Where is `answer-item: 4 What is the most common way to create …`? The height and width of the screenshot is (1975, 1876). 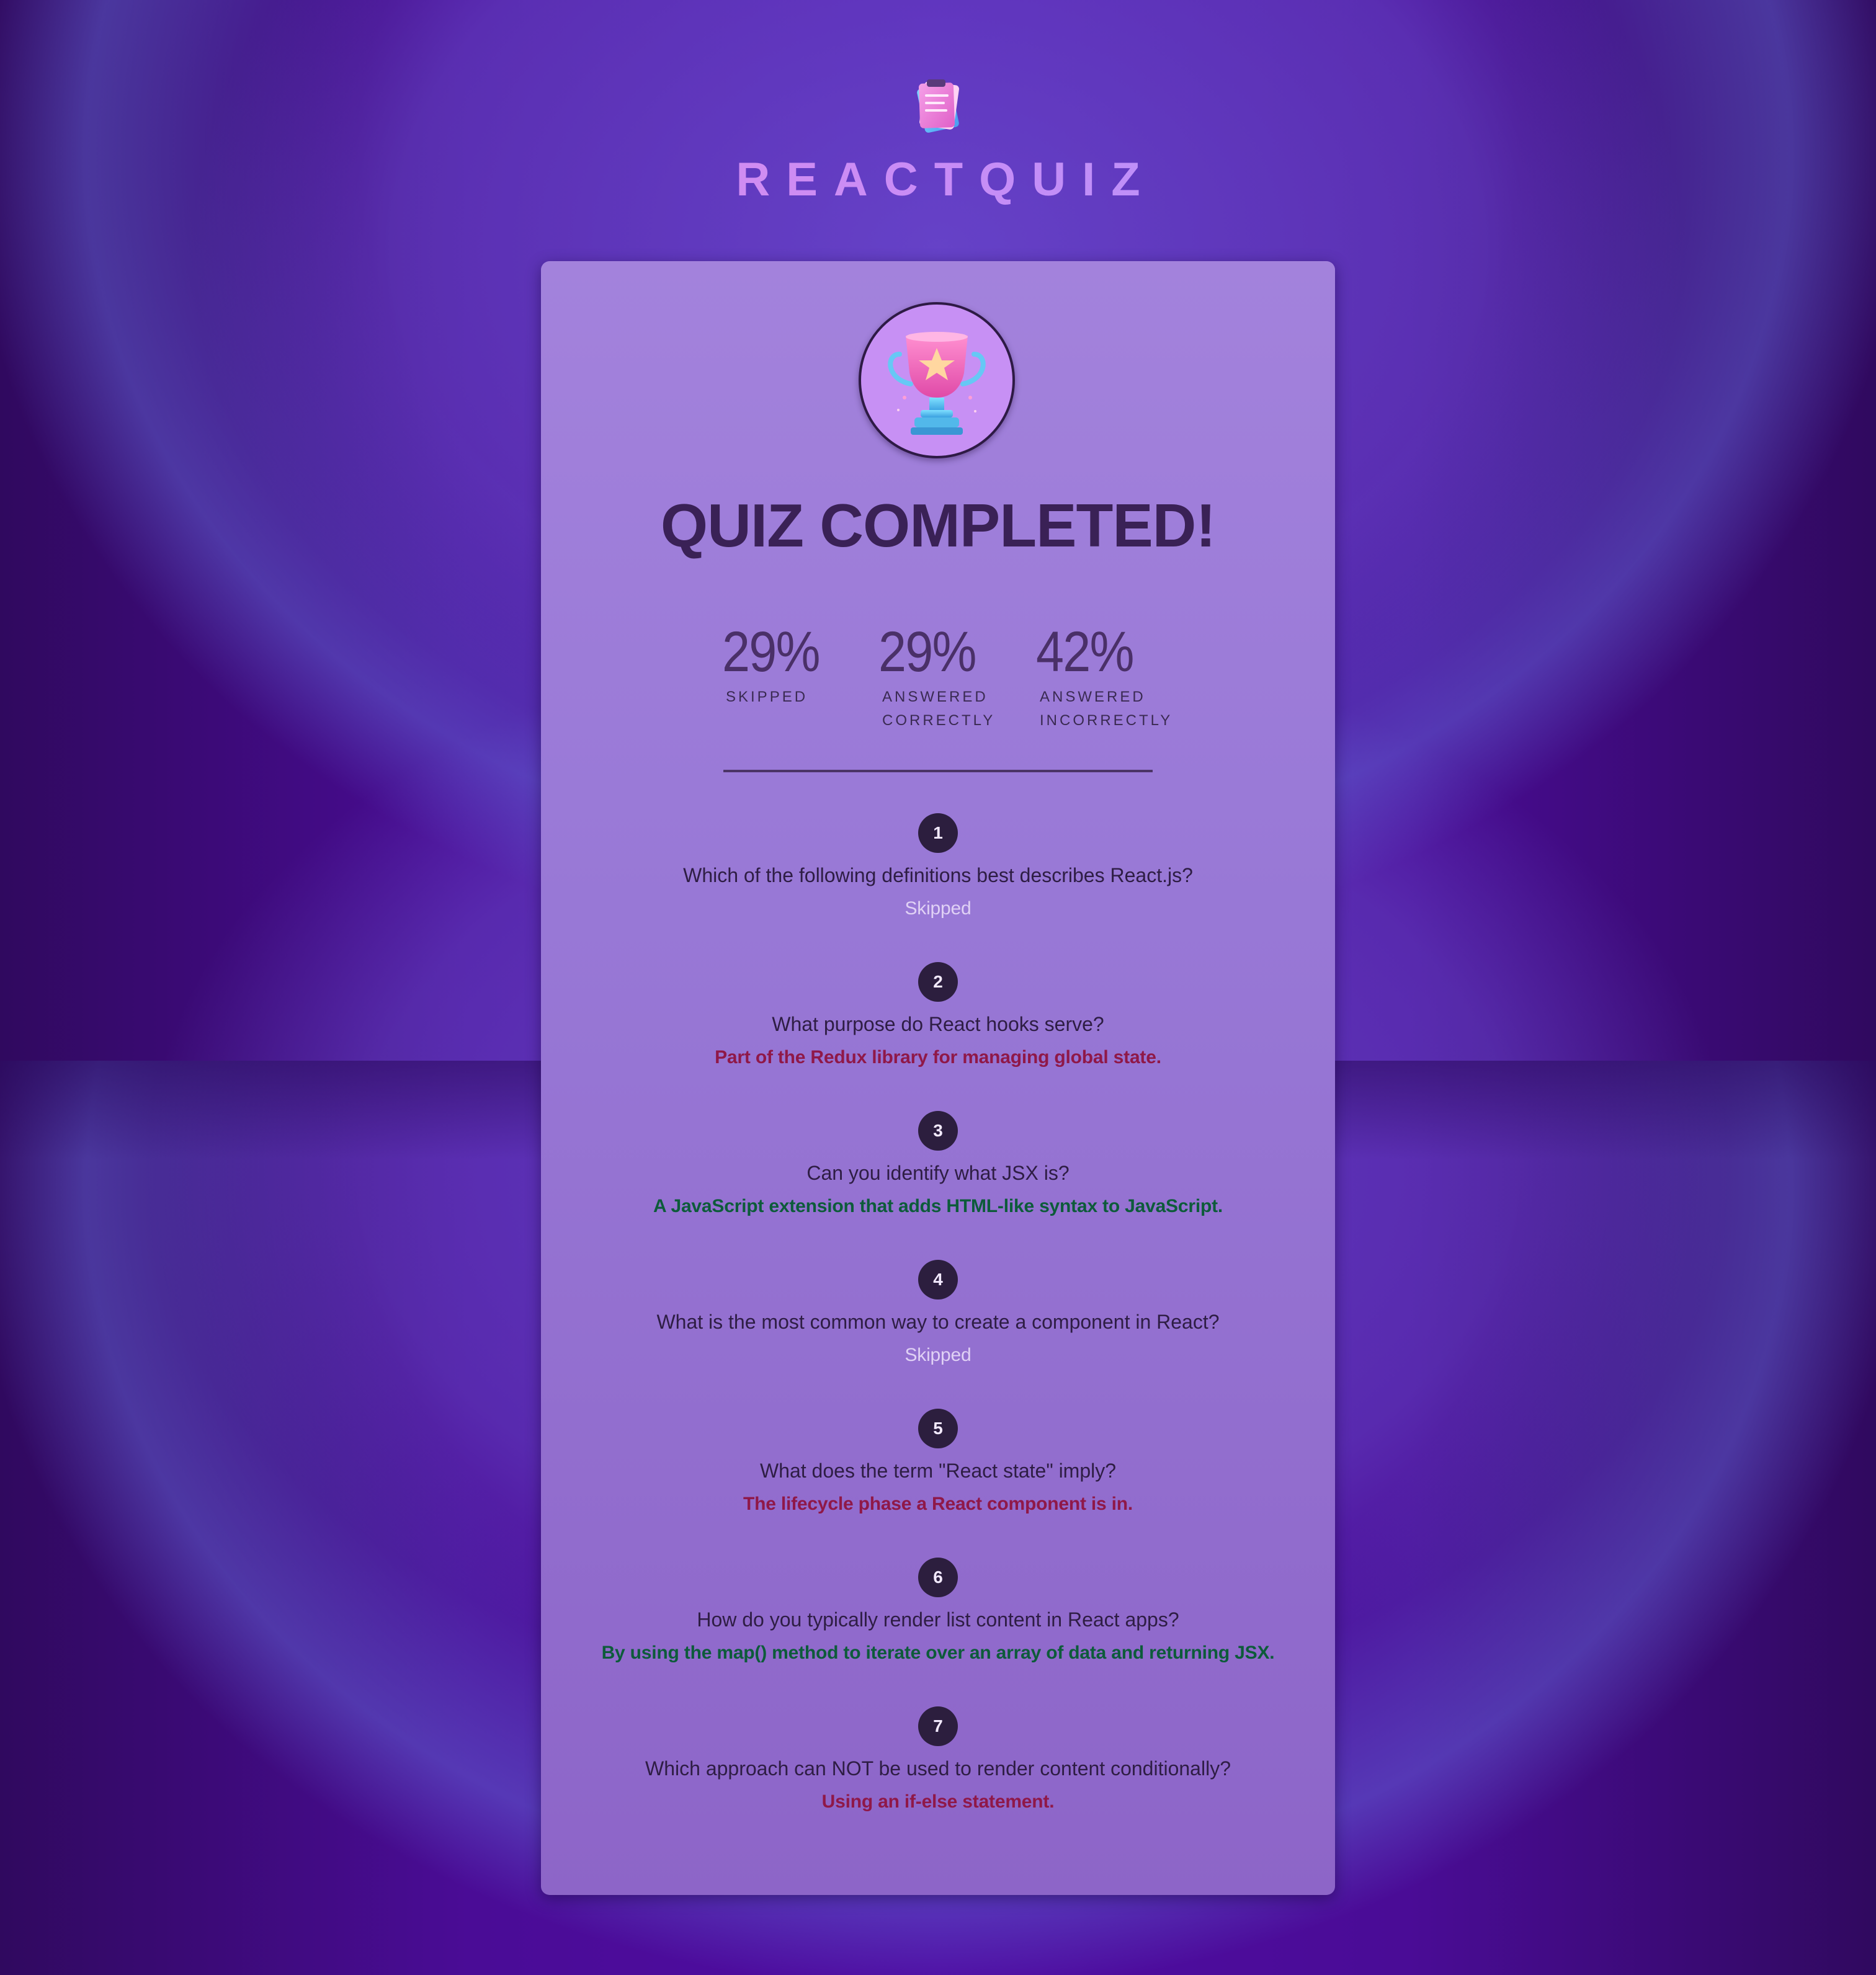 answer-item: 4 What is the most common way to create … is located at coordinates (938, 1334).